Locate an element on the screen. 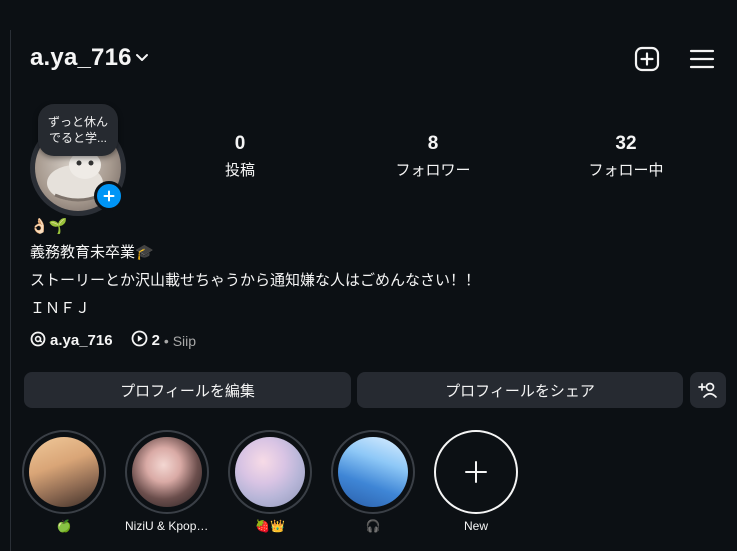  highlight-caption: 🍓👑 is located at coordinates (270, 526).